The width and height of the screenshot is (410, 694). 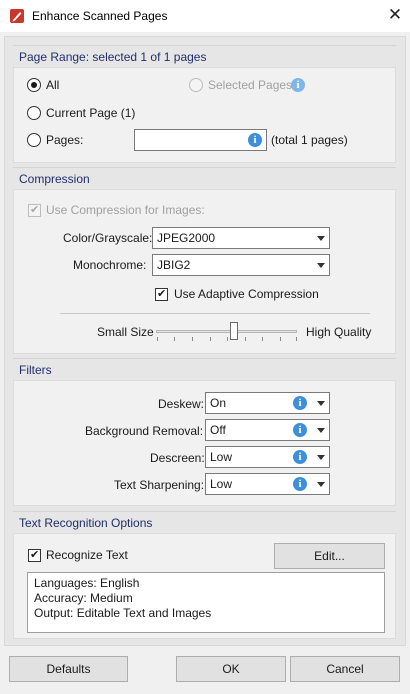 I want to click on pages-info-icon: i, so click(x=255, y=140).